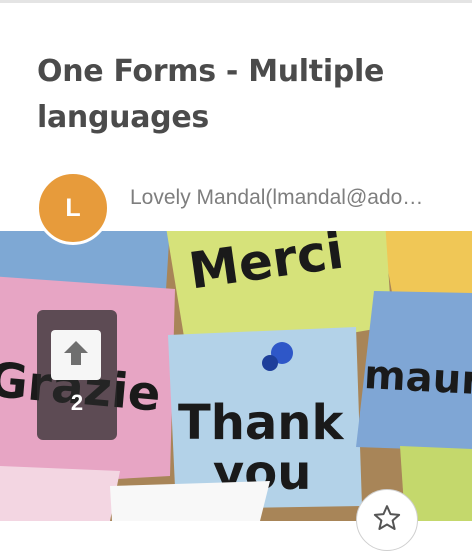 The image size is (472, 560). What do you see at coordinates (417, 379) in the screenshot?
I see `note-mauru-text: mauru` at bounding box center [417, 379].